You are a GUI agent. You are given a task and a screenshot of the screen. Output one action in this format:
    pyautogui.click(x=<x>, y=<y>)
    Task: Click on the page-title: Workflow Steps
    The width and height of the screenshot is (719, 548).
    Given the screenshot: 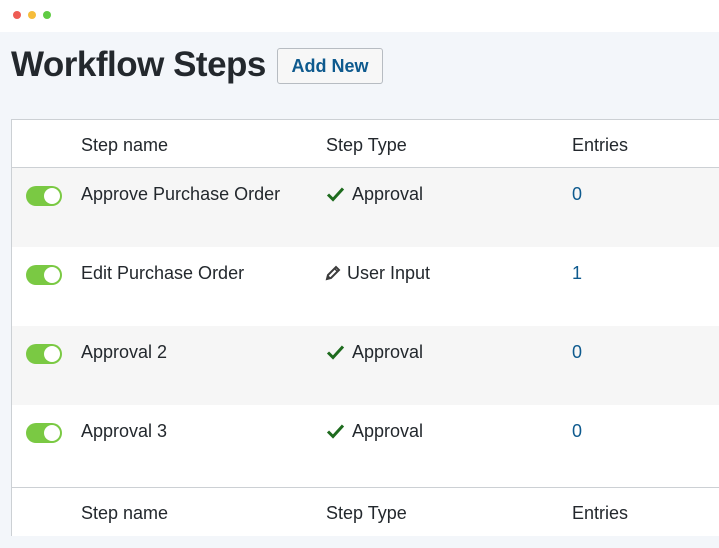 What is the action you would take?
    pyautogui.click(x=138, y=64)
    